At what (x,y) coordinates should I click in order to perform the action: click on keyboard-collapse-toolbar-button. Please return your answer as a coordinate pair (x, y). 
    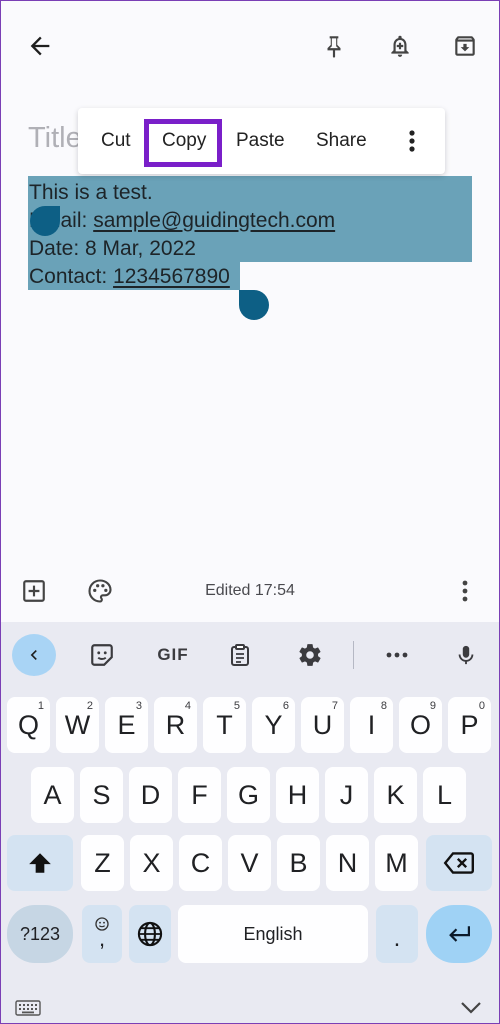
    Looking at the image, I should click on (34, 655).